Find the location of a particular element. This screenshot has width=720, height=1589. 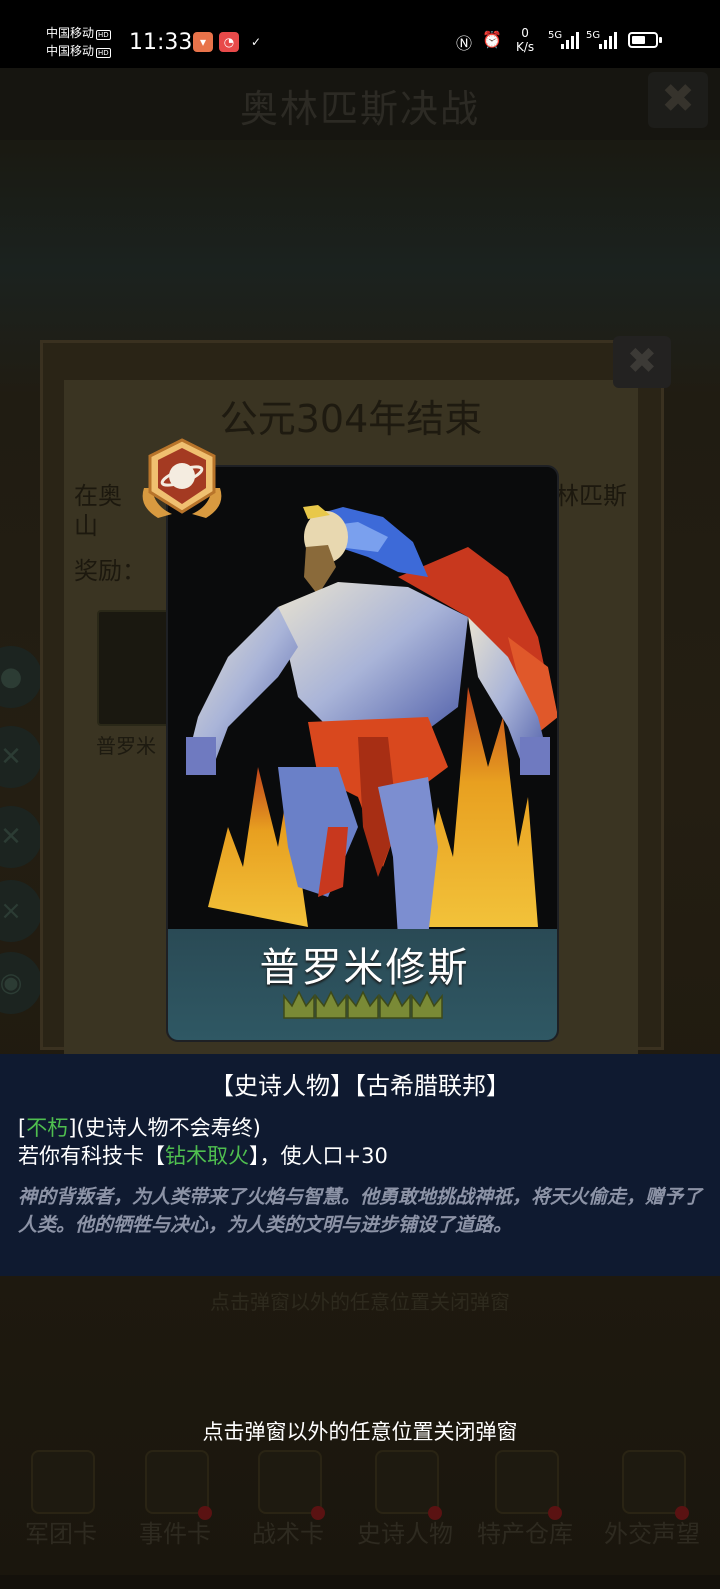

battery-icon is located at coordinates (645, 40).